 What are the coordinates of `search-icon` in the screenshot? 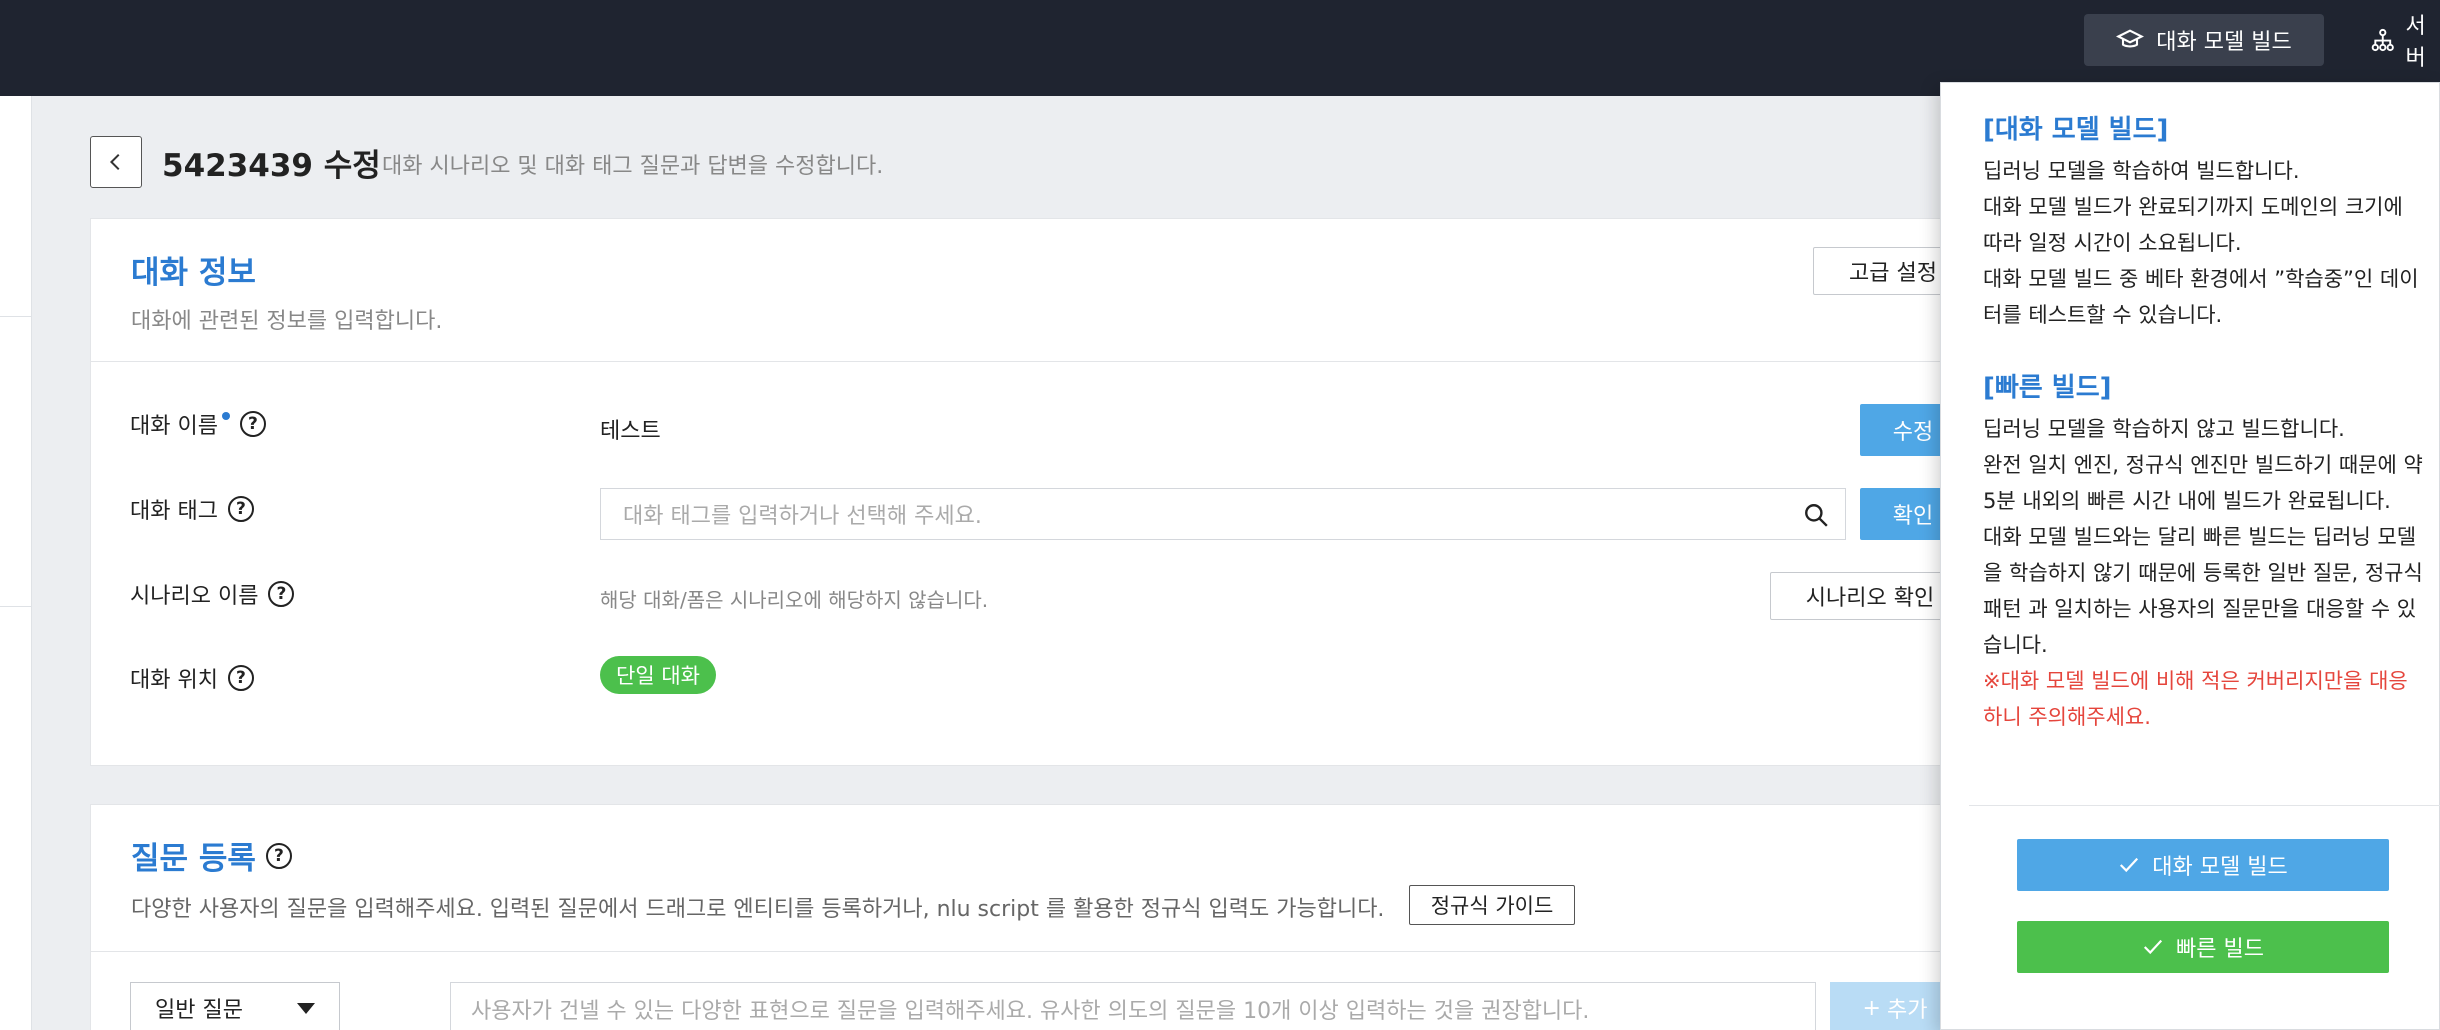 It's located at (1816, 515).